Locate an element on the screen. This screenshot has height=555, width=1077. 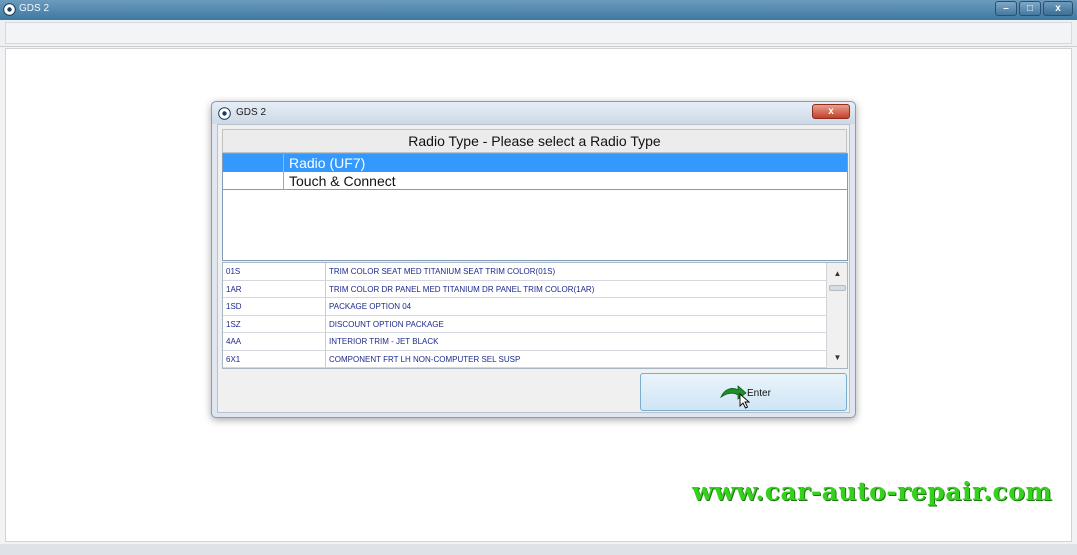
table-scrollbar: ▲ ▼ is located at coordinates (836, 315).